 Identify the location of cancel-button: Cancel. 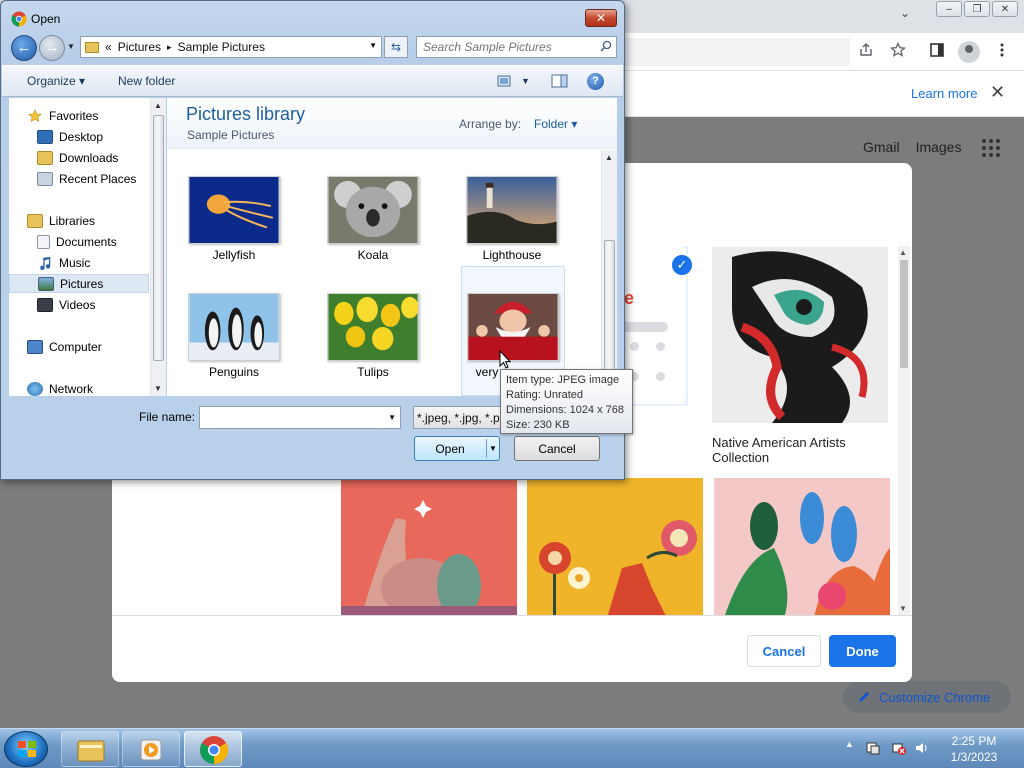
(784, 651).